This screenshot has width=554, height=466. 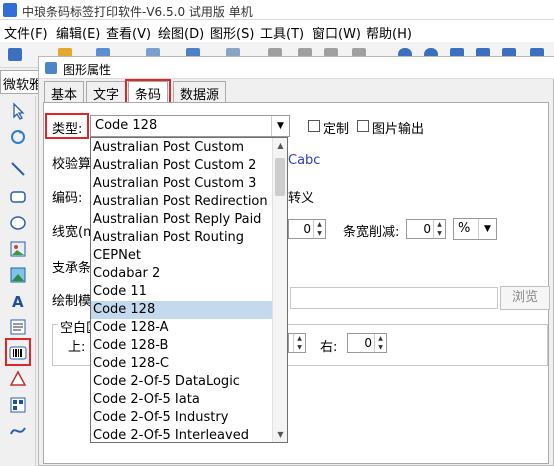 I want to click on bar-reduce-unit-value: %, so click(x=464, y=228).